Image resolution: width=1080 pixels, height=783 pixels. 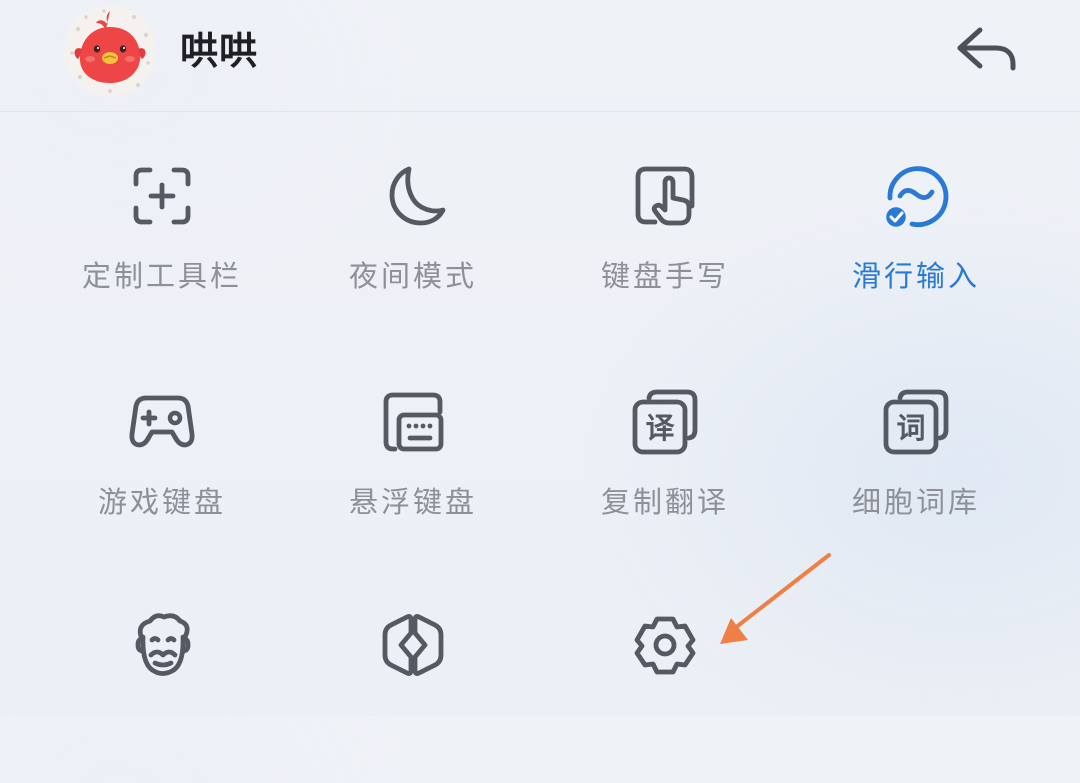 What do you see at coordinates (540, 111) in the screenshot?
I see `header-divider` at bounding box center [540, 111].